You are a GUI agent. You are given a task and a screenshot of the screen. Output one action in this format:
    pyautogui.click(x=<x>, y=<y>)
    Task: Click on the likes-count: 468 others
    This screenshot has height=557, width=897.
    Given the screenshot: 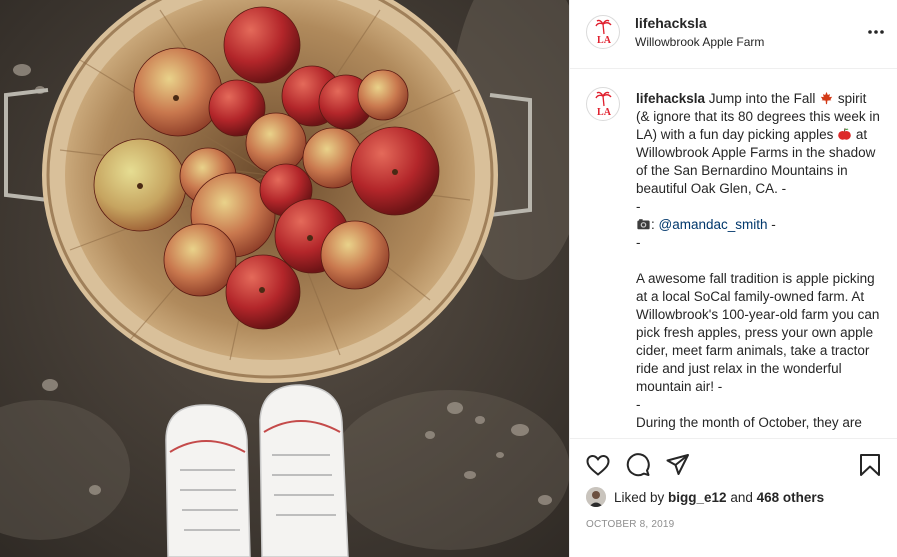 What is the action you would take?
    pyautogui.click(x=791, y=497)
    